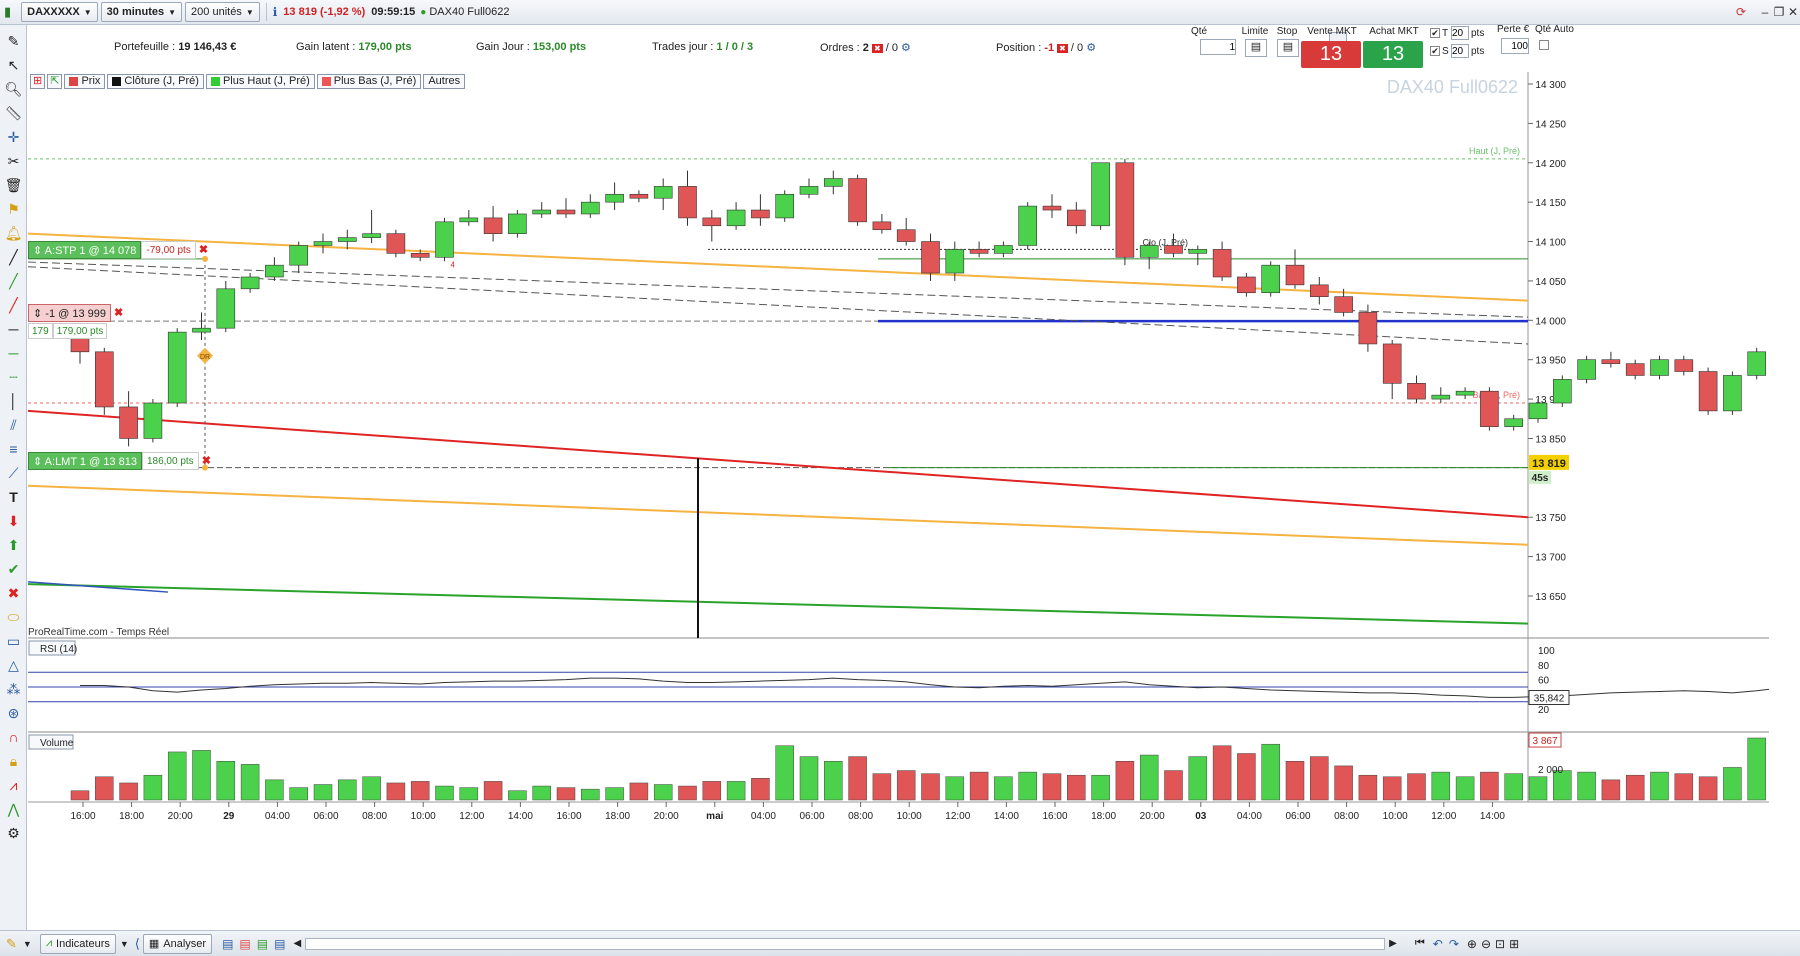 The height and width of the screenshot is (956, 1800). I want to click on stop-order-label: ⇕ A:STP 1 @ 14 078, so click(85, 250).